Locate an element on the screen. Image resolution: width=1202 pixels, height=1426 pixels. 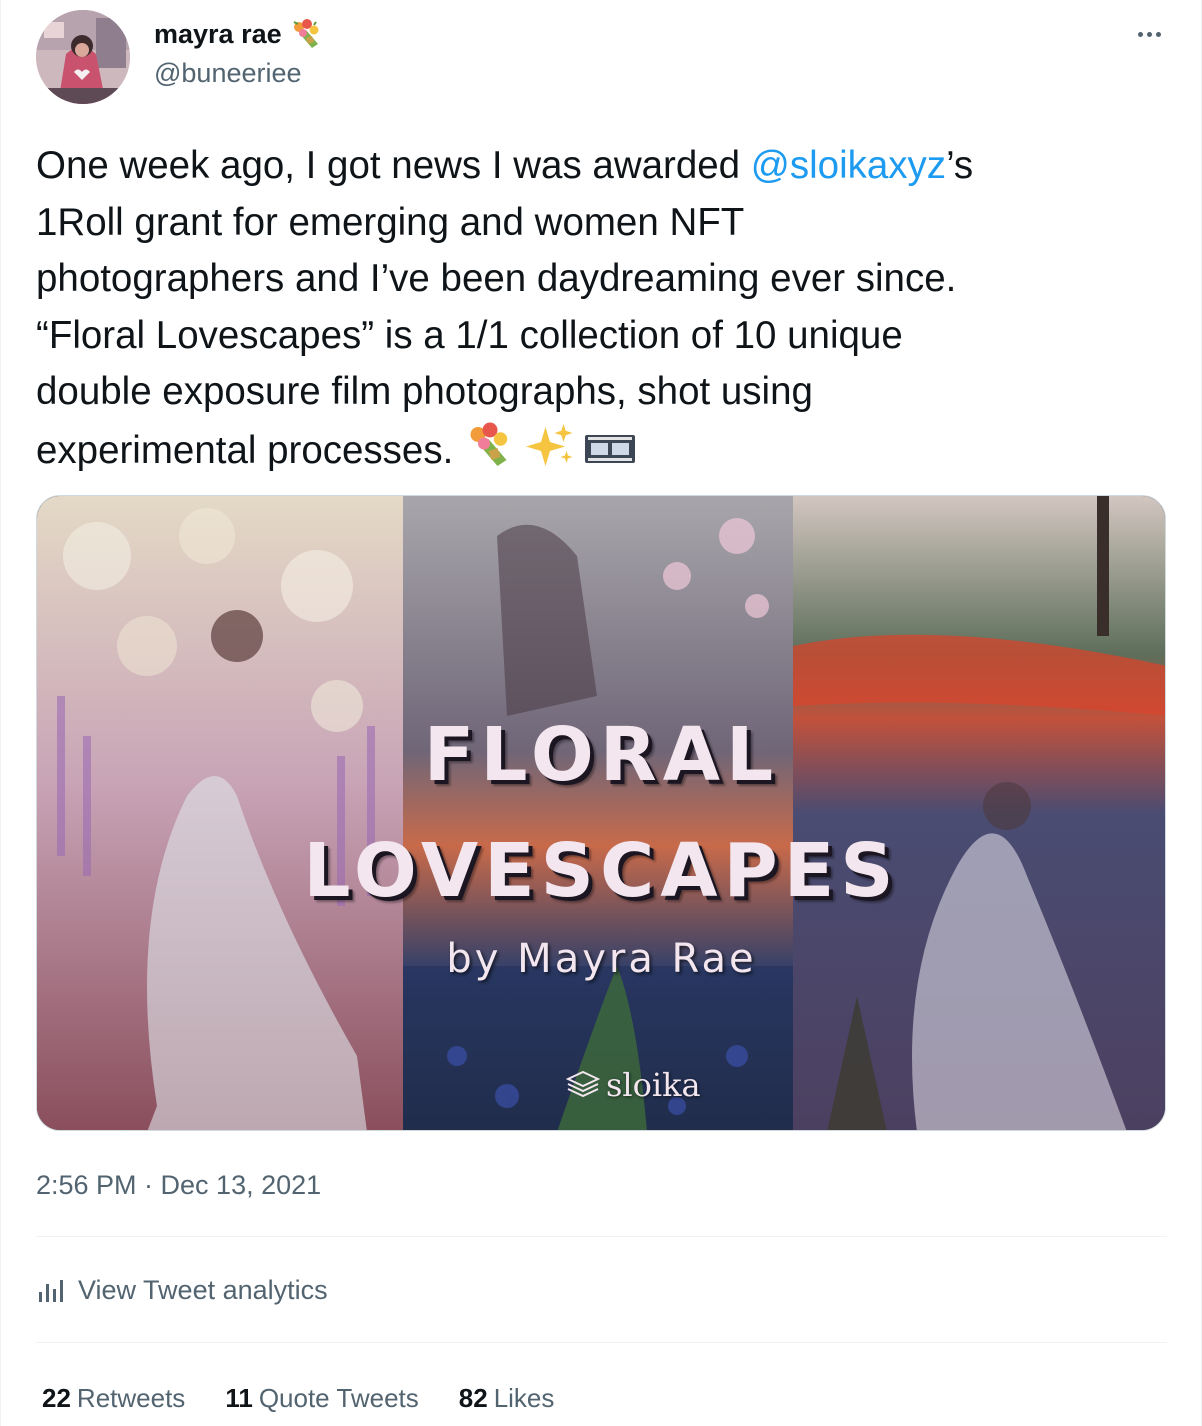
quote-tweets-count: 11 is located at coordinates (239, 1398).